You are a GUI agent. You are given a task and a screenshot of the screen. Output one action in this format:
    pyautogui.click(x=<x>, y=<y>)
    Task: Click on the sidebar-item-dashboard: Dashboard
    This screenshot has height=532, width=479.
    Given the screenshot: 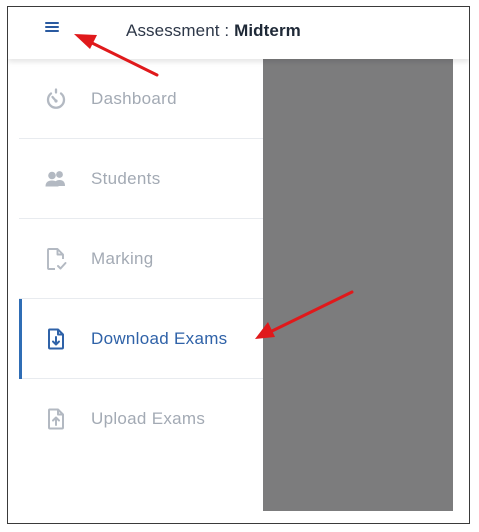 What is the action you would take?
    pyautogui.click(x=141, y=99)
    